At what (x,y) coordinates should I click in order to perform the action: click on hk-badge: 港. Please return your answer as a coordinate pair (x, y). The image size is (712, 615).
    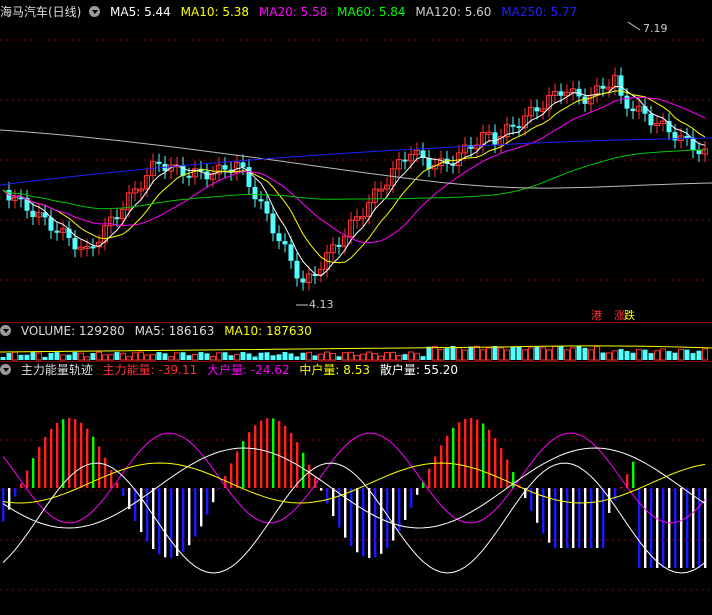
    Looking at the image, I should click on (596, 315).